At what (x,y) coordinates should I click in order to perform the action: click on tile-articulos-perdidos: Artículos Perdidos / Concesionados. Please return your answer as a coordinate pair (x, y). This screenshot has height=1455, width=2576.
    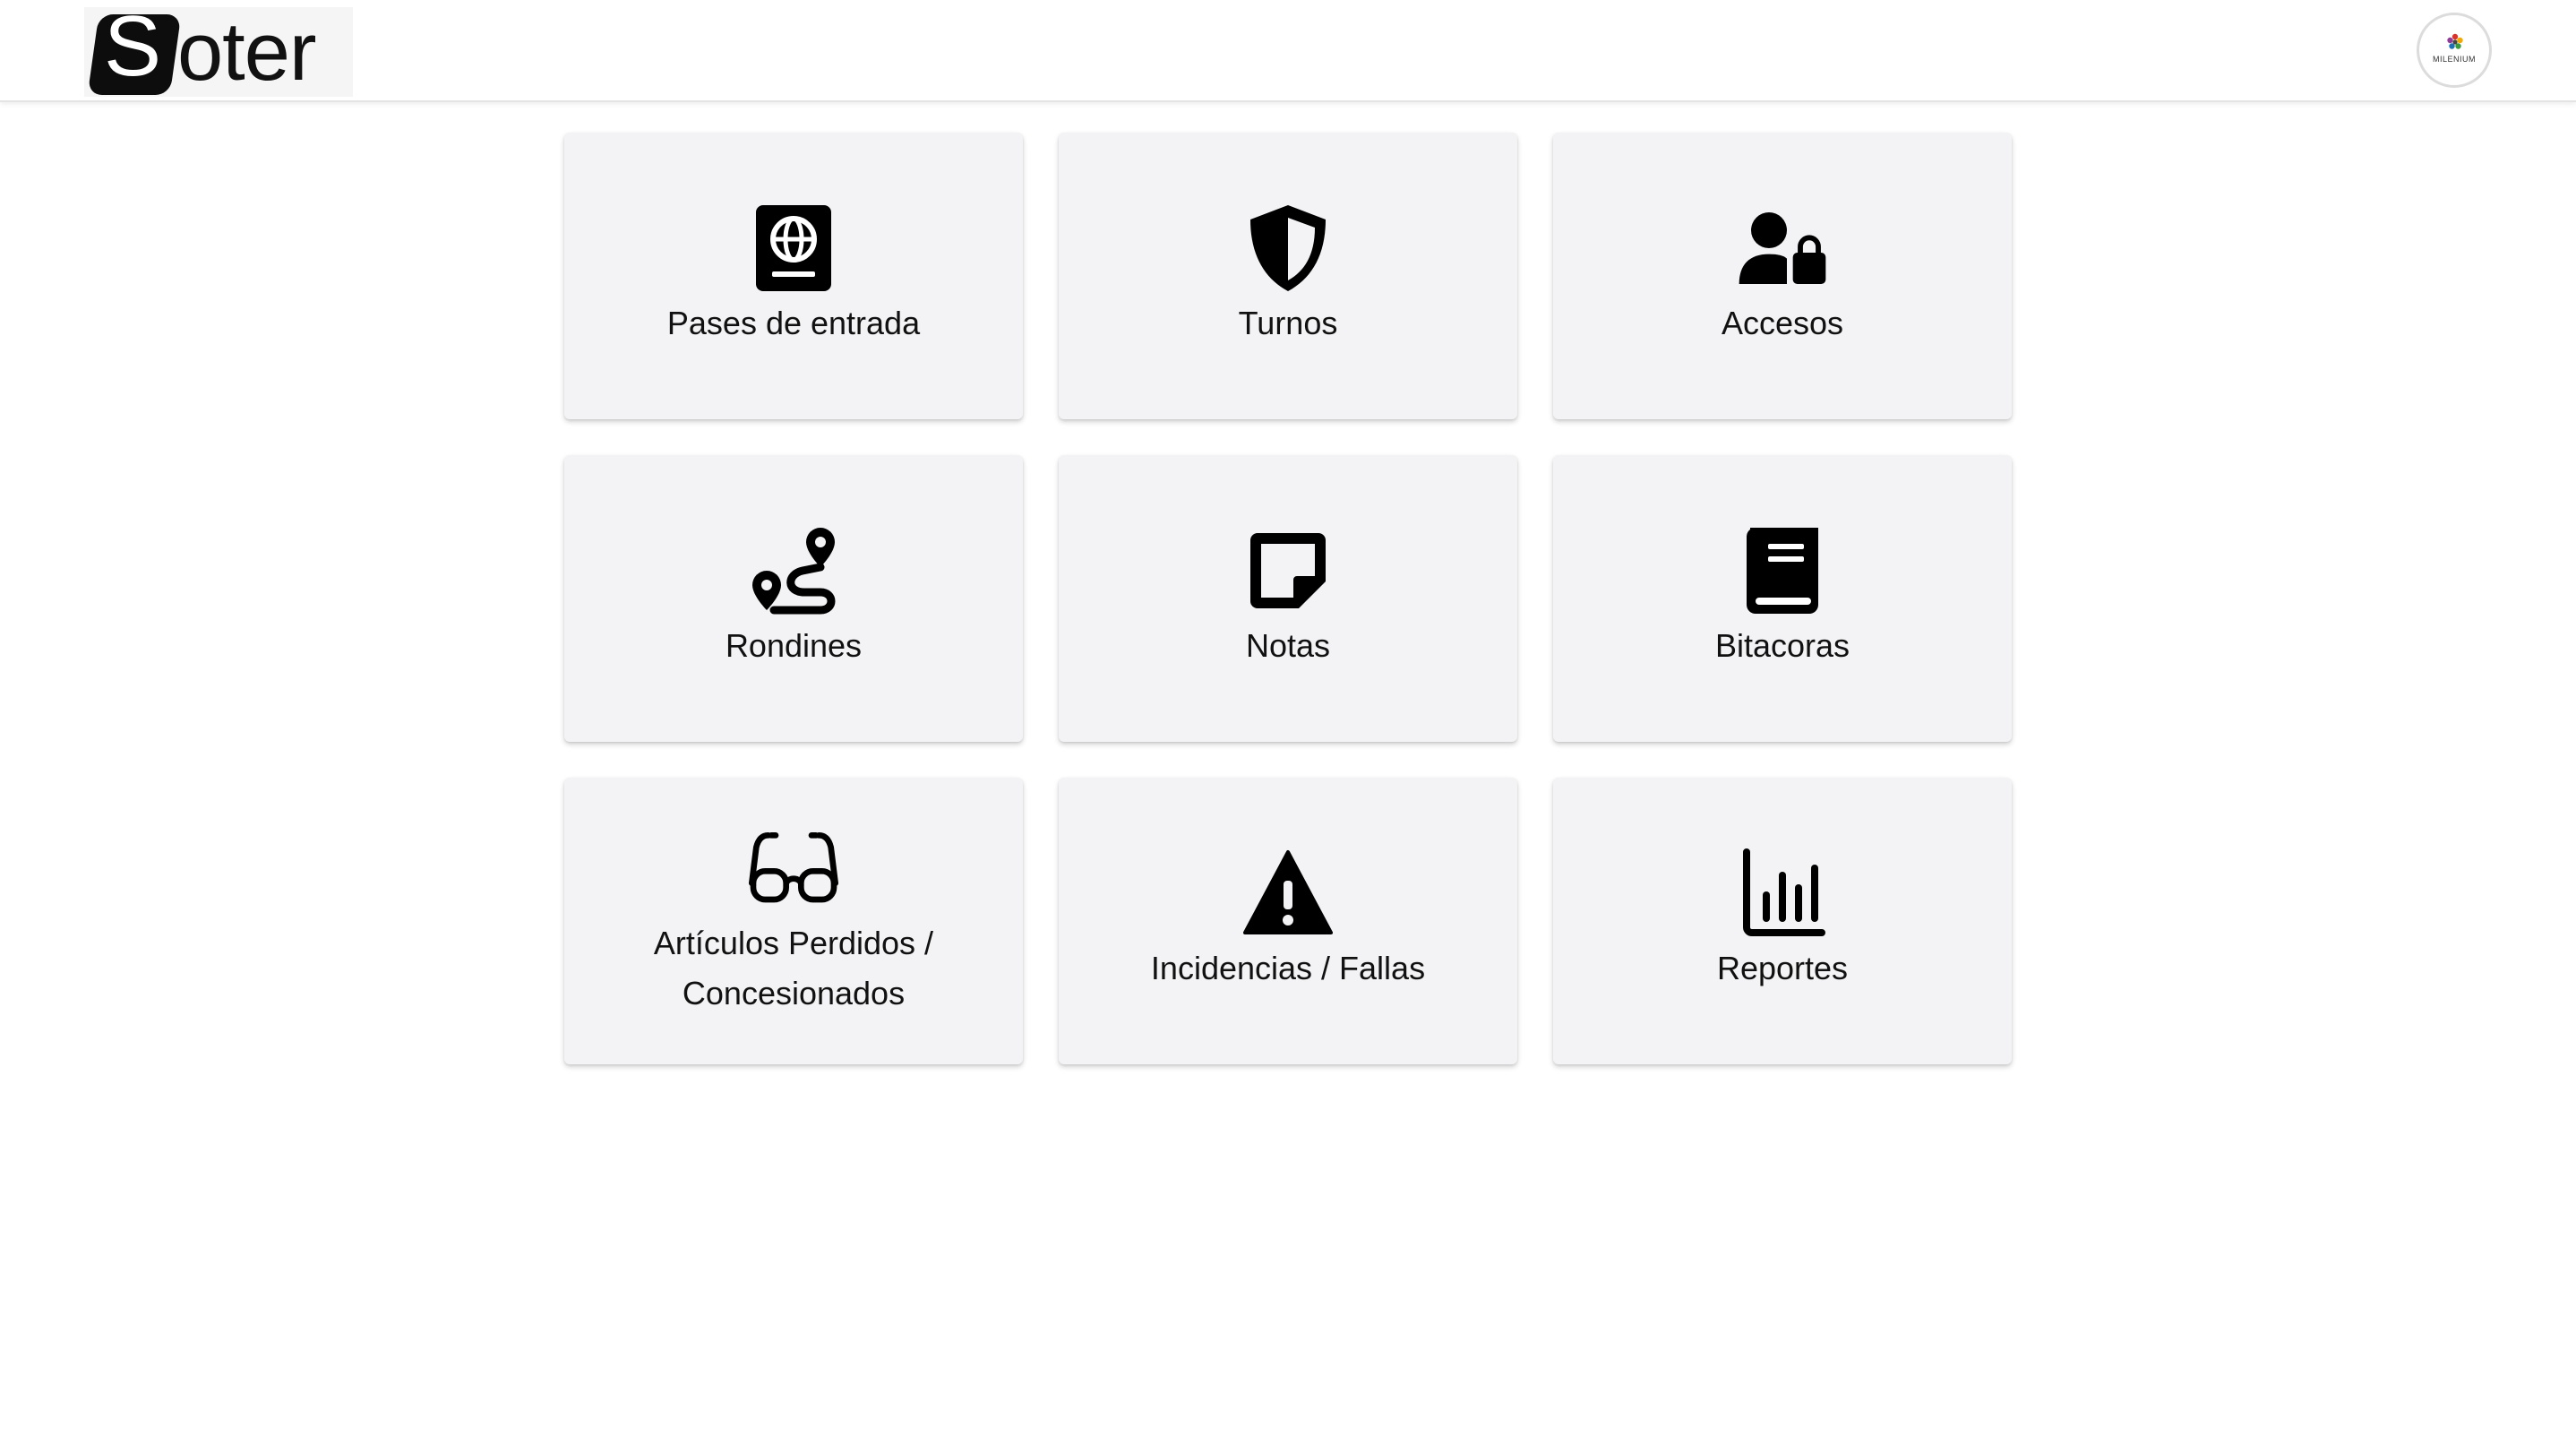
    Looking at the image, I should click on (793, 921).